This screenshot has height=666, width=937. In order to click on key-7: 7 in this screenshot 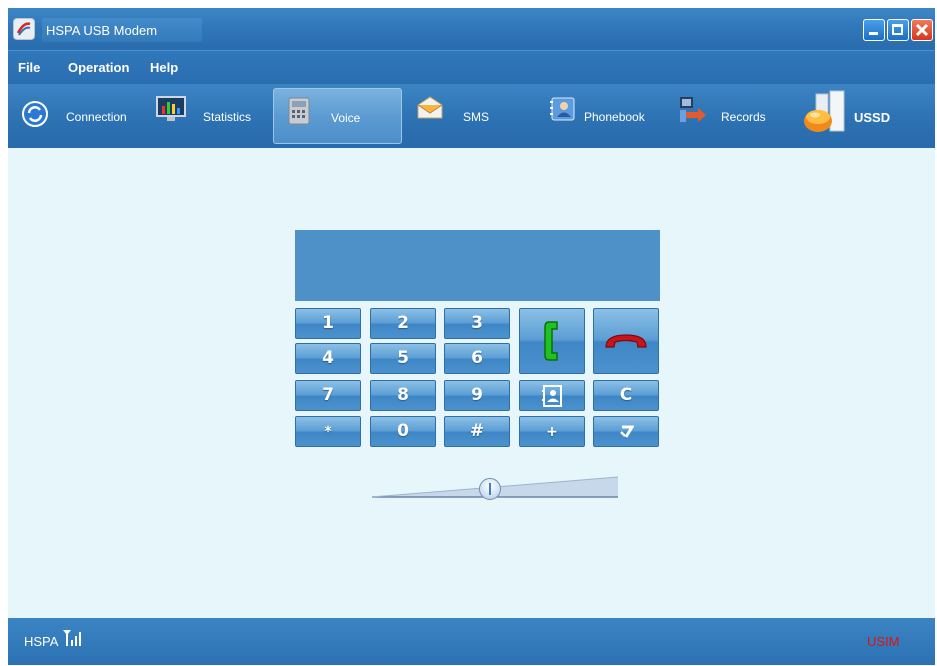, I will do `click(328, 395)`.